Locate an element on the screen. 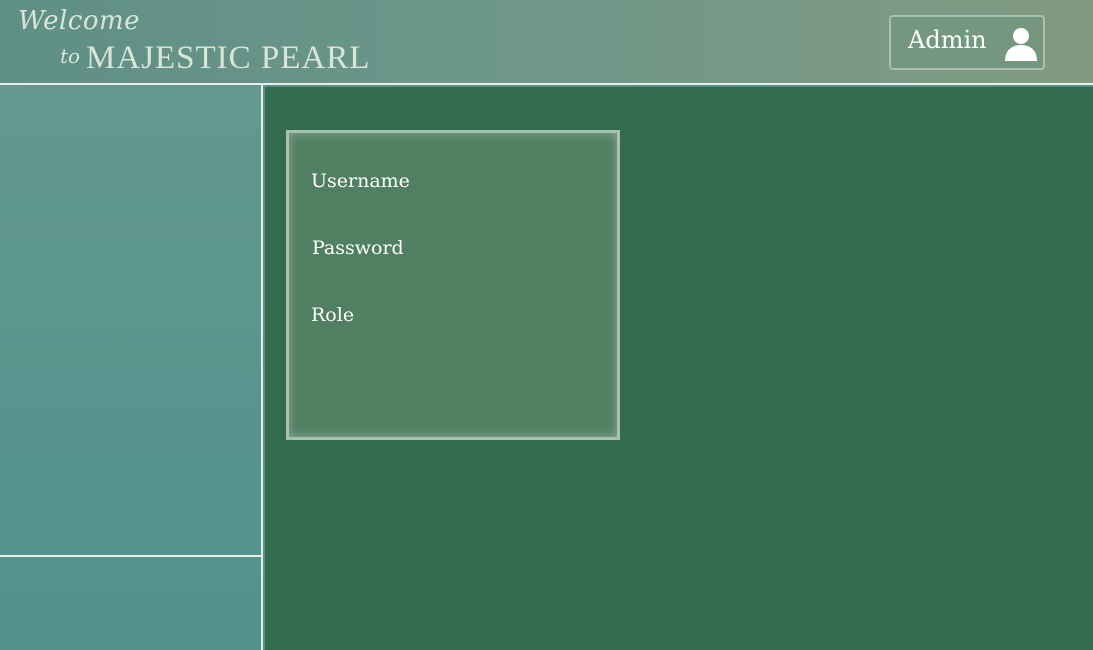 Image resolution: width=1093 pixels, height=650 pixels. sidebar-divider is located at coordinates (131, 556).